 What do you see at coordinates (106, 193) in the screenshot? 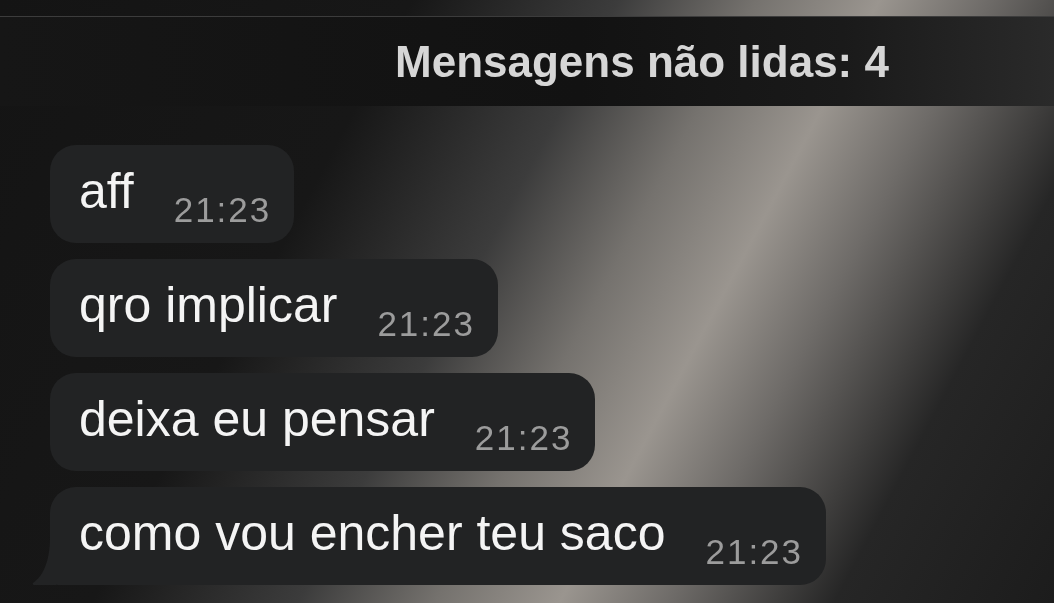
I see `message-text: aff` at bounding box center [106, 193].